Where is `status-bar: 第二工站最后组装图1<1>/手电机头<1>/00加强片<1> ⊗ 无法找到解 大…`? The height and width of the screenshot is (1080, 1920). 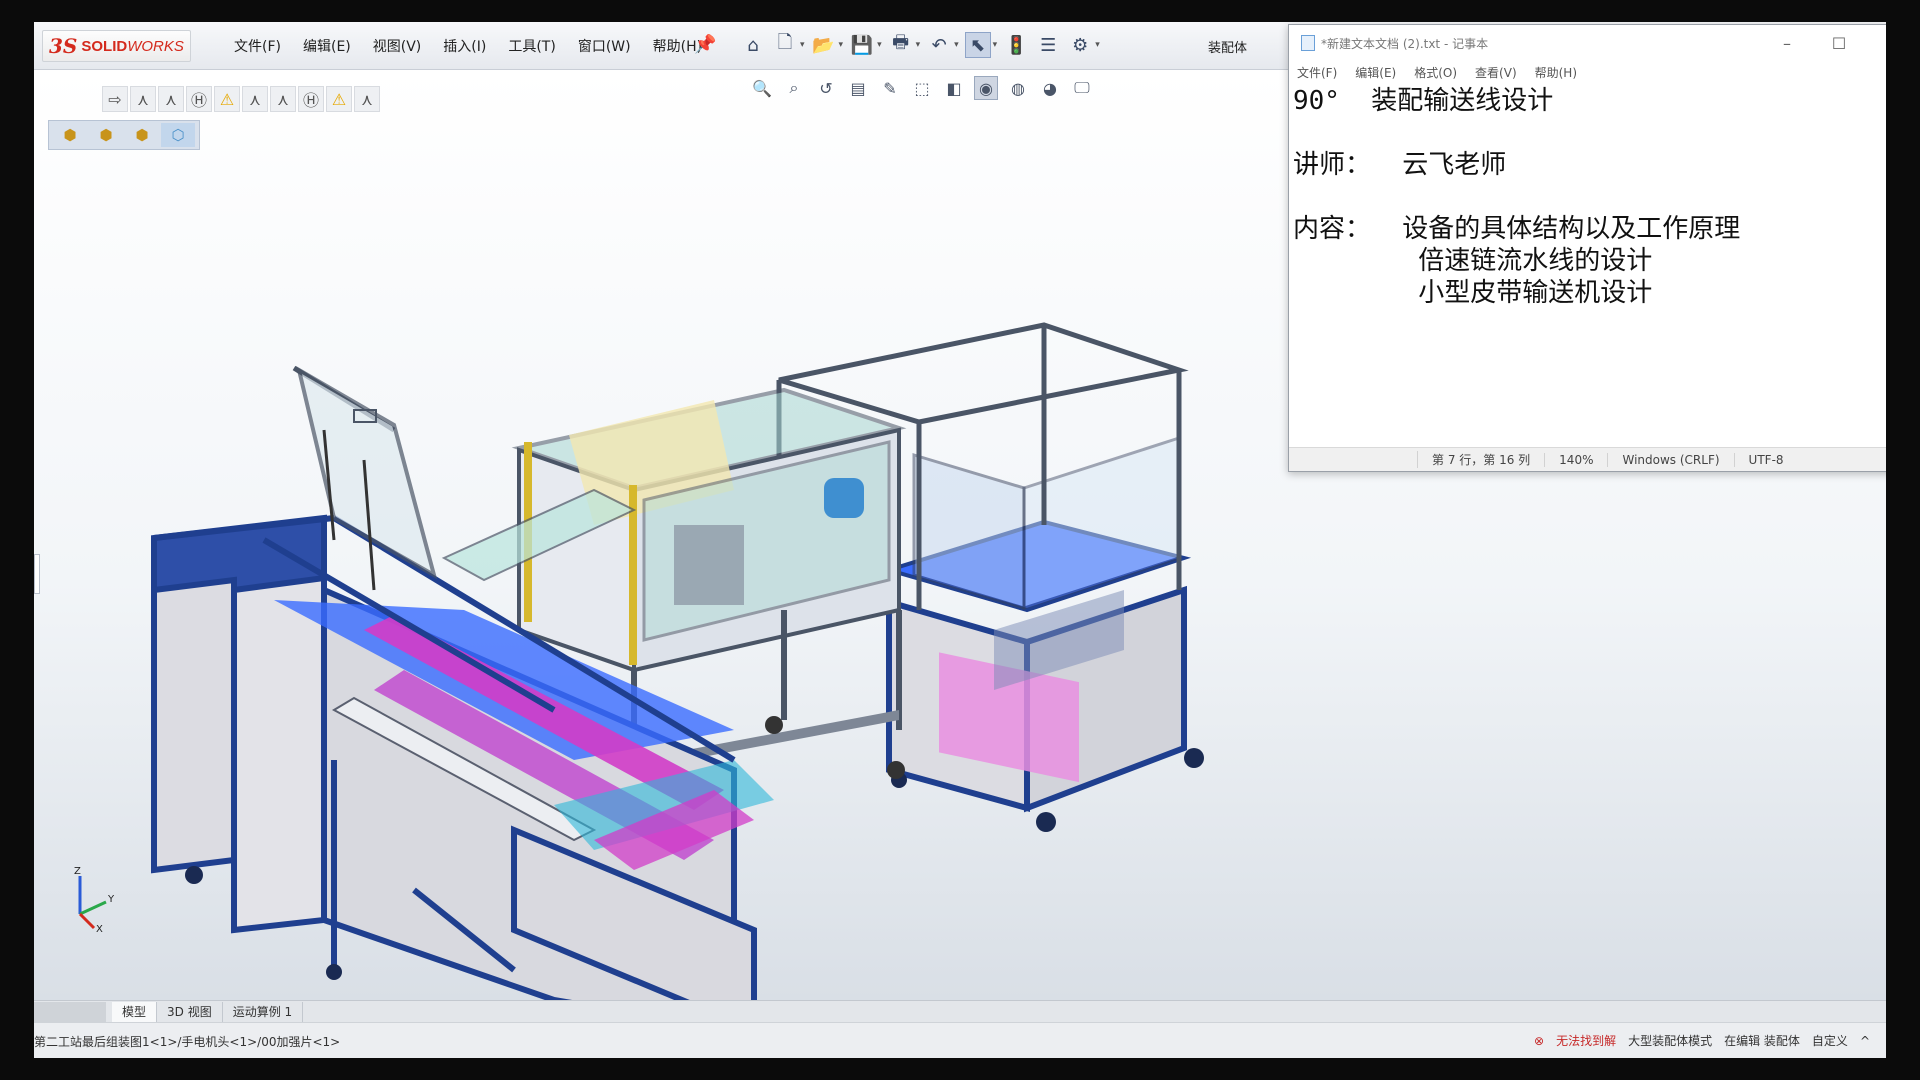
status-bar: 第二工站最后组装图1<1>/手电机头<1>/00加强片<1> ⊗ 无法找到解 大… is located at coordinates (960, 1040).